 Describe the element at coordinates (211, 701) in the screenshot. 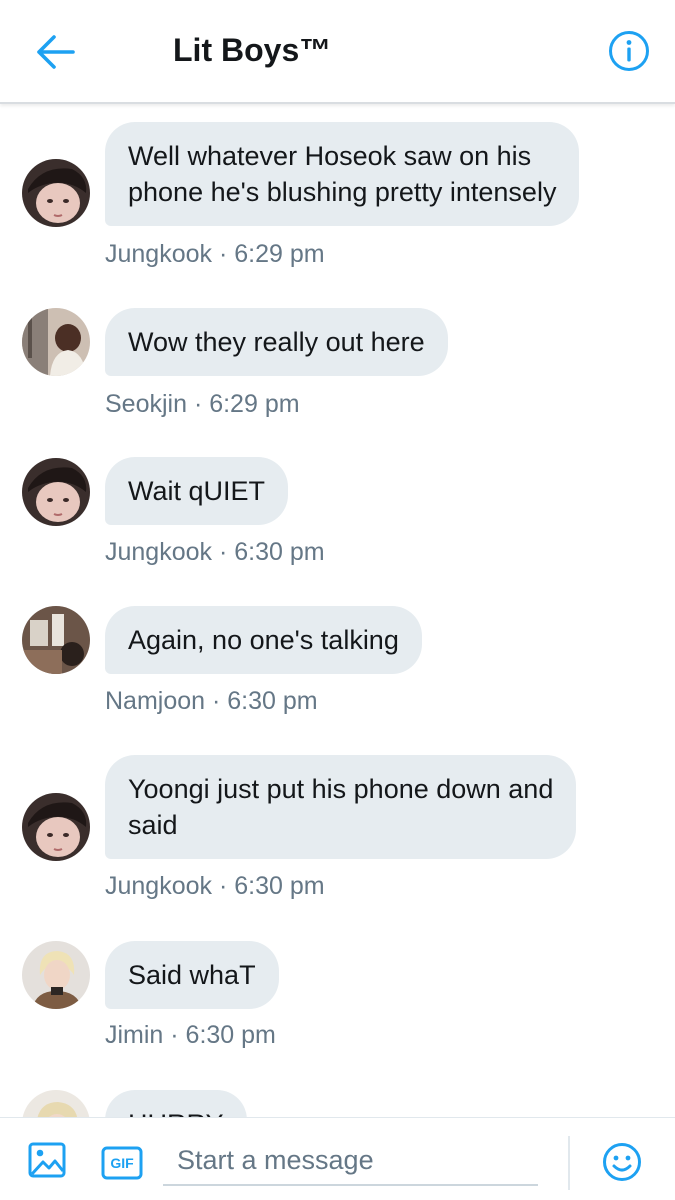

I see `message-meta: Namjoon · 6:30 pm` at that location.